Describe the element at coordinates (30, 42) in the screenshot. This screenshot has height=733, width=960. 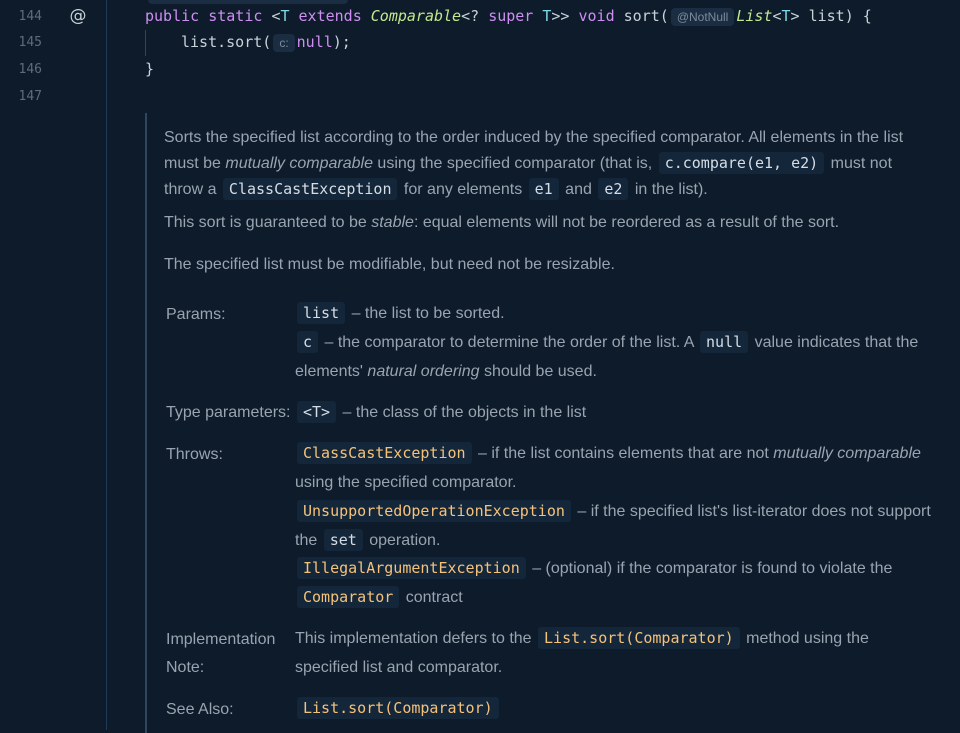
I see `line-number: 145` at that location.